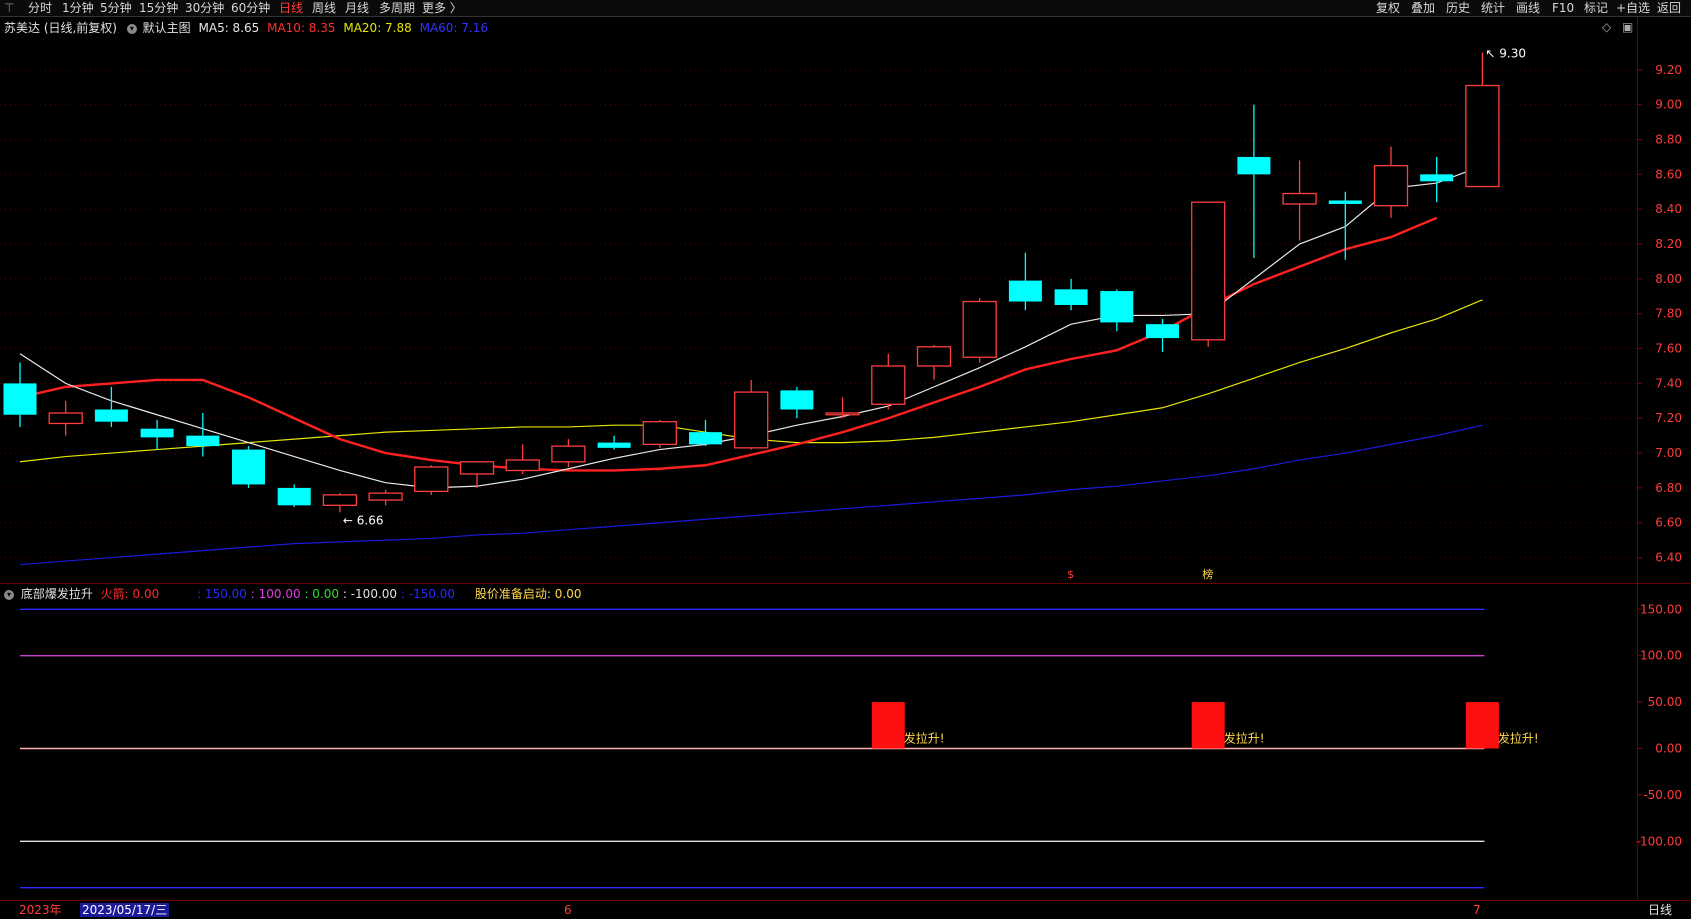 Image resolution: width=1691 pixels, height=919 pixels. I want to click on month-label-6: 6, so click(568, 910).